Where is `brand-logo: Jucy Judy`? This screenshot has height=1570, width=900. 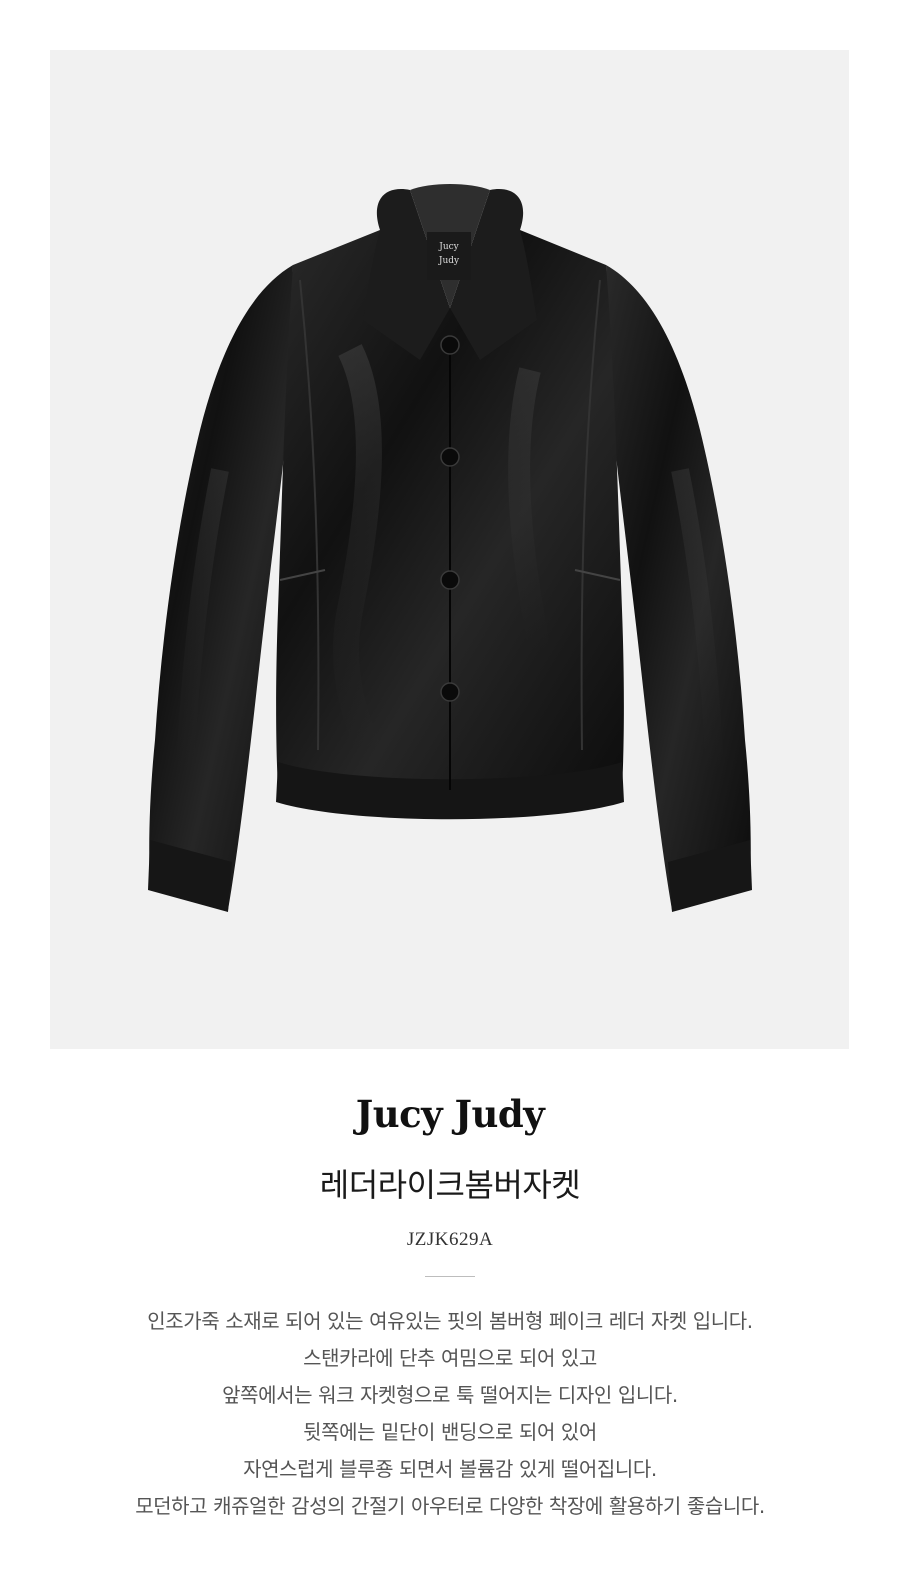
brand-logo: Jucy Judy is located at coordinates (450, 1114).